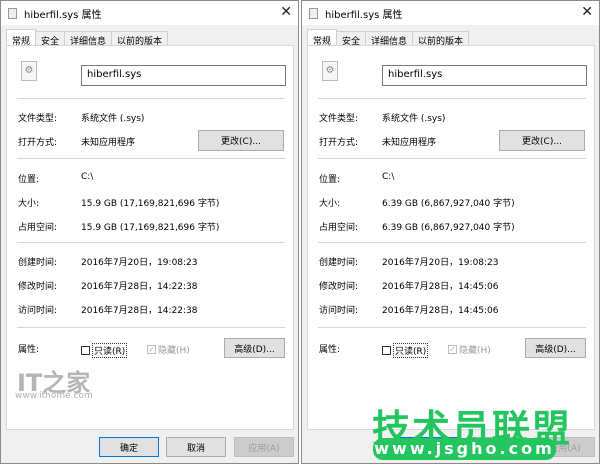  What do you see at coordinates (129, 447) in the screenshot?
I see `ok-button: 确定` at bounding box center [129, 447].